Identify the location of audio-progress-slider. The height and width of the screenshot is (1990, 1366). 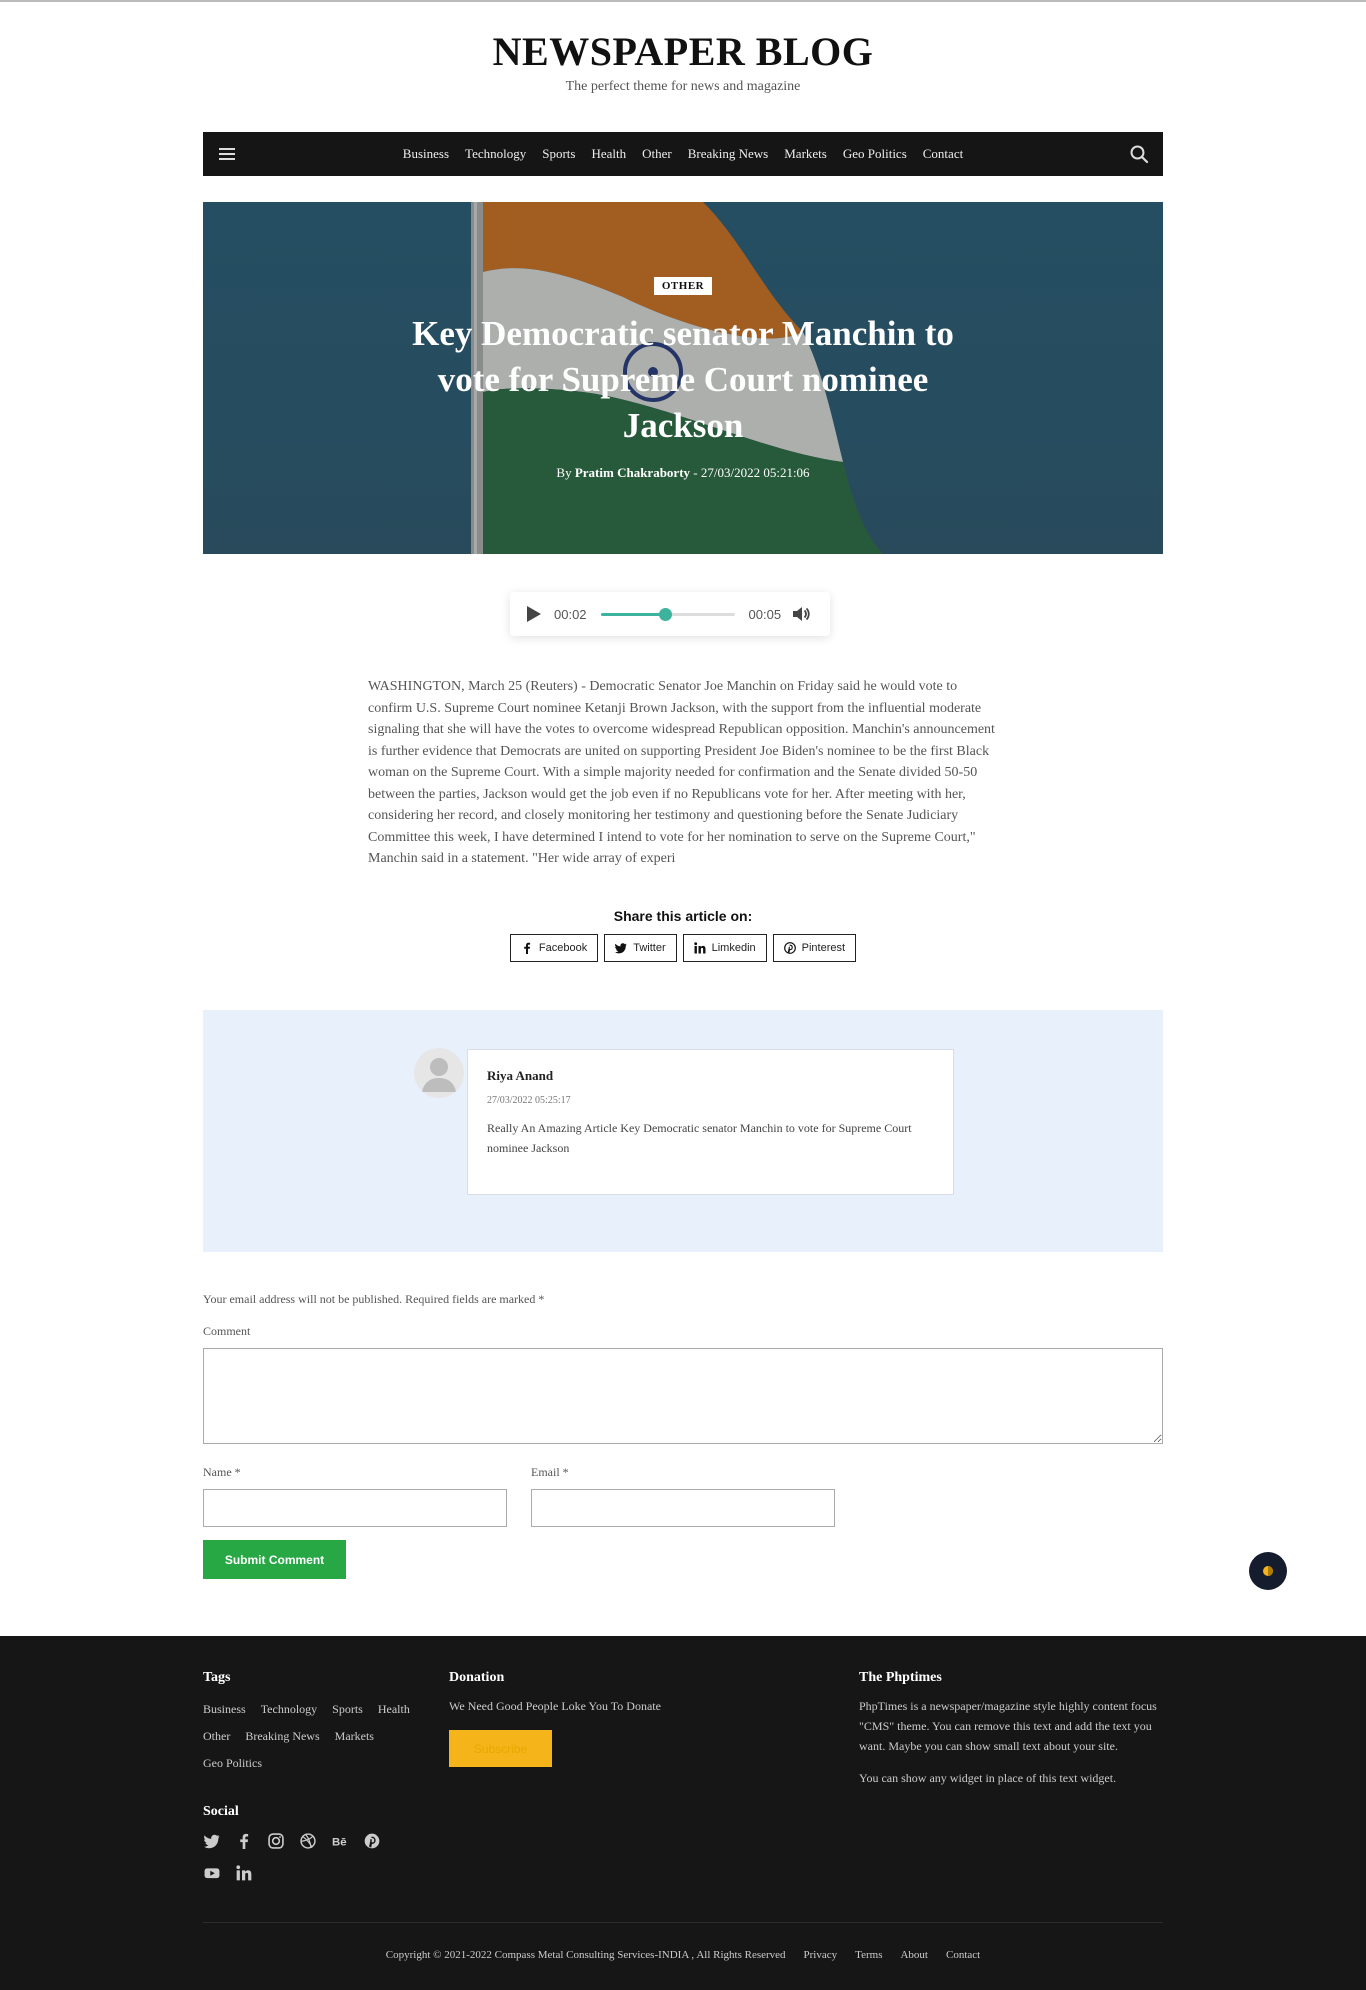
(667, 614).